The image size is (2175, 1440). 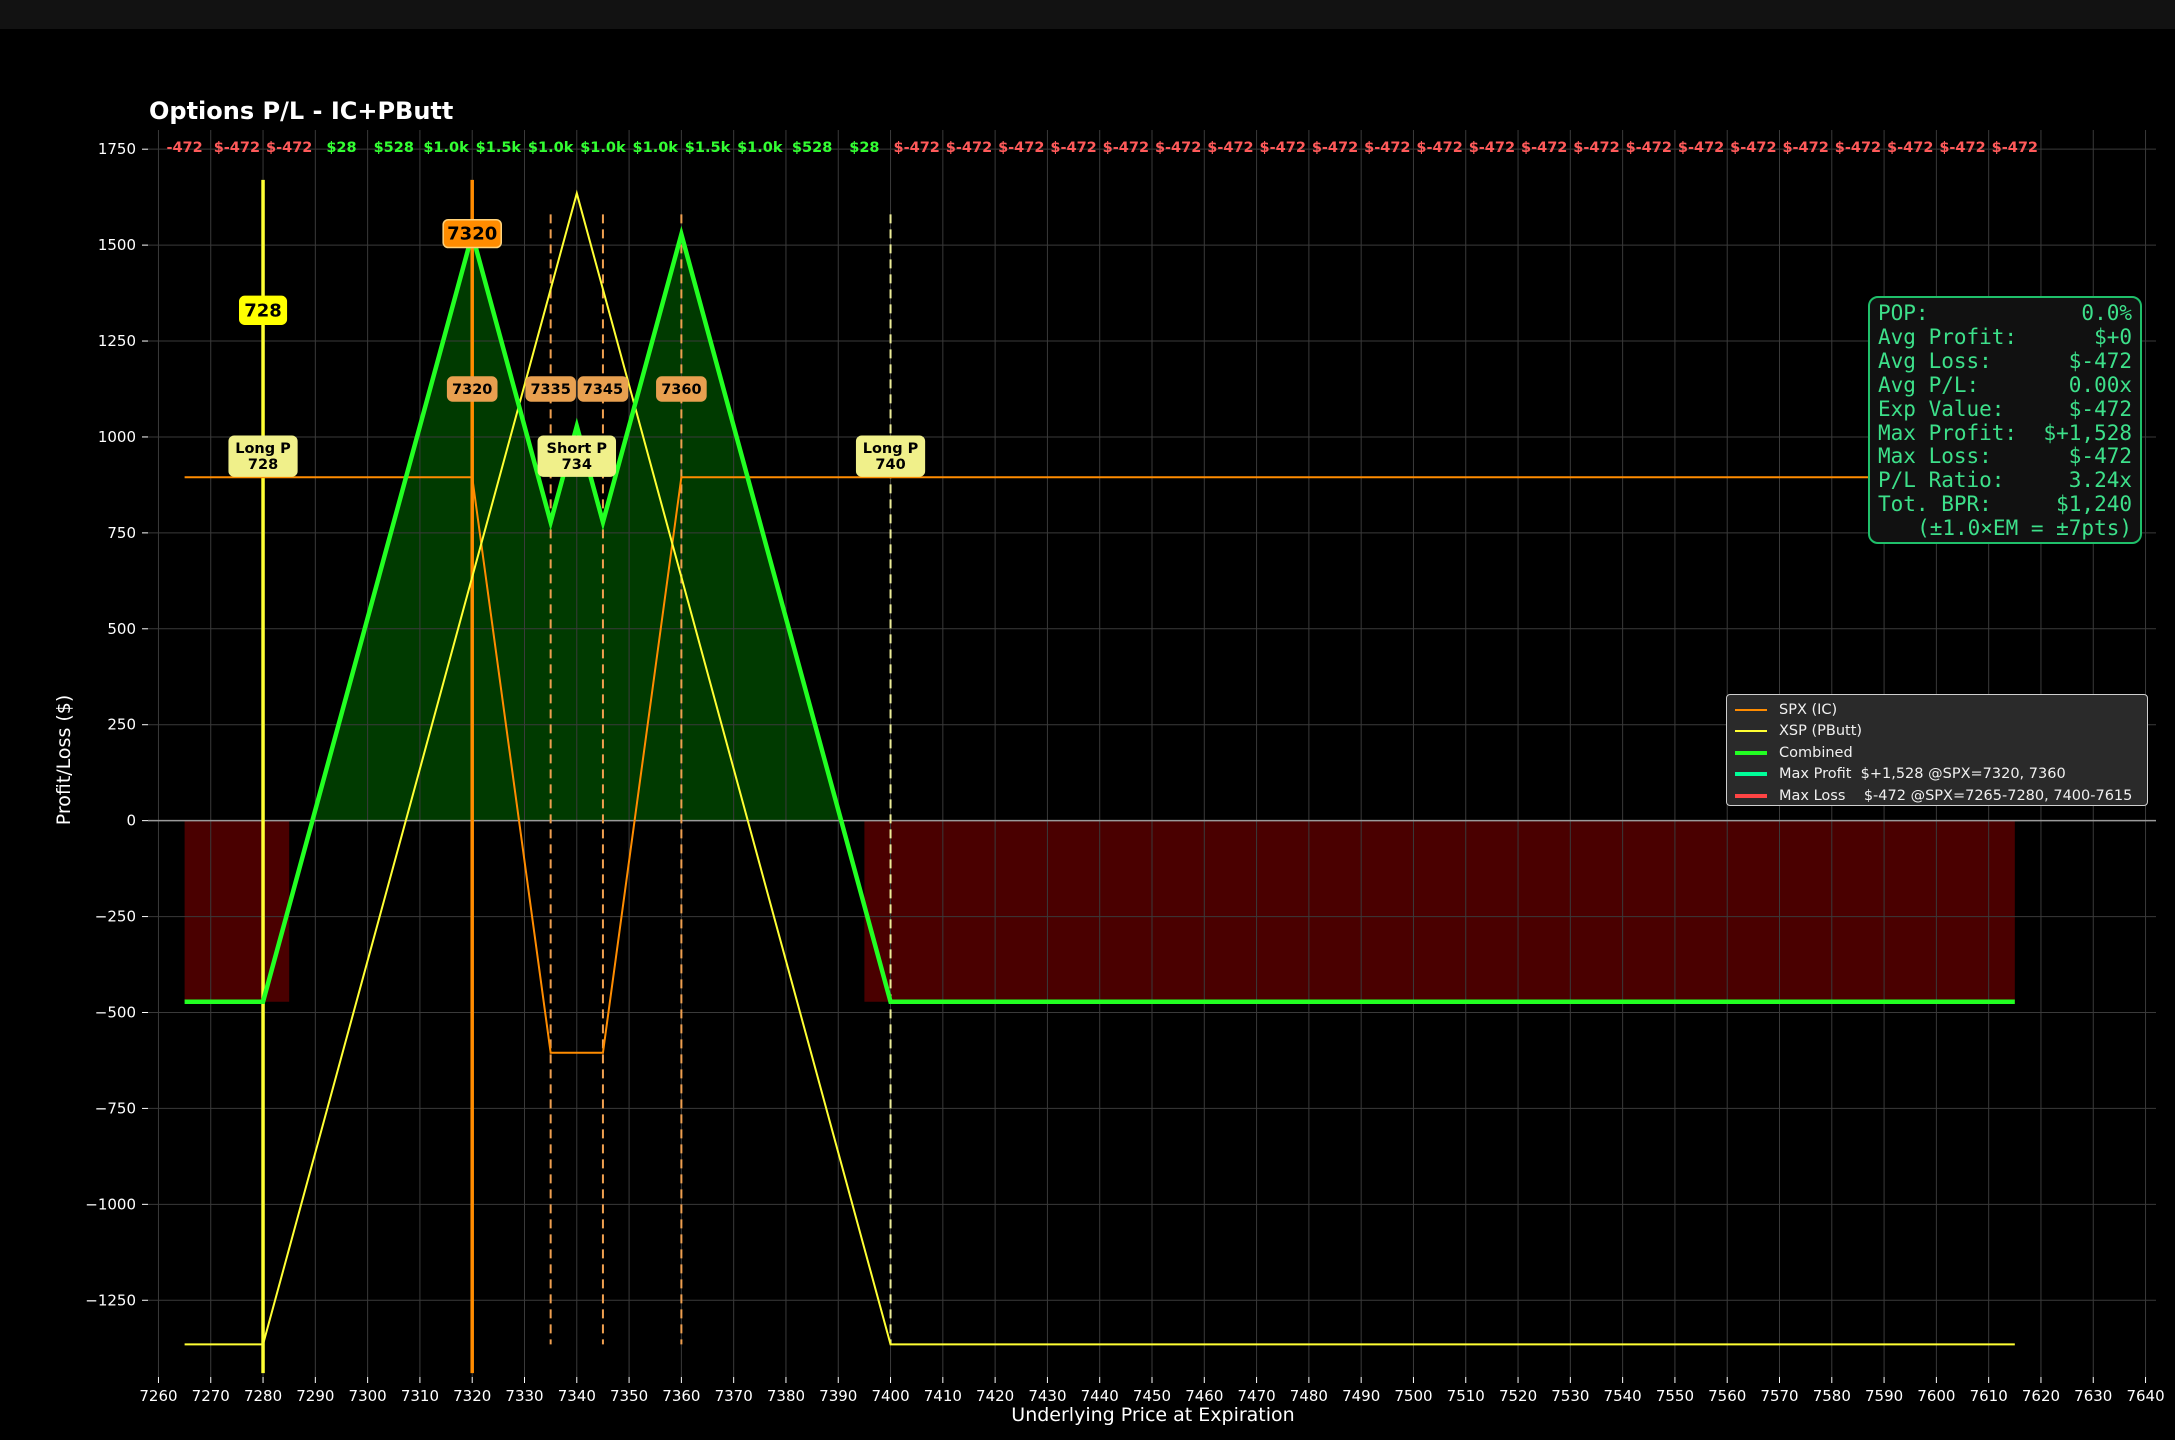 I want to click on stat-value: $-472, so click(x=2100, y=456).